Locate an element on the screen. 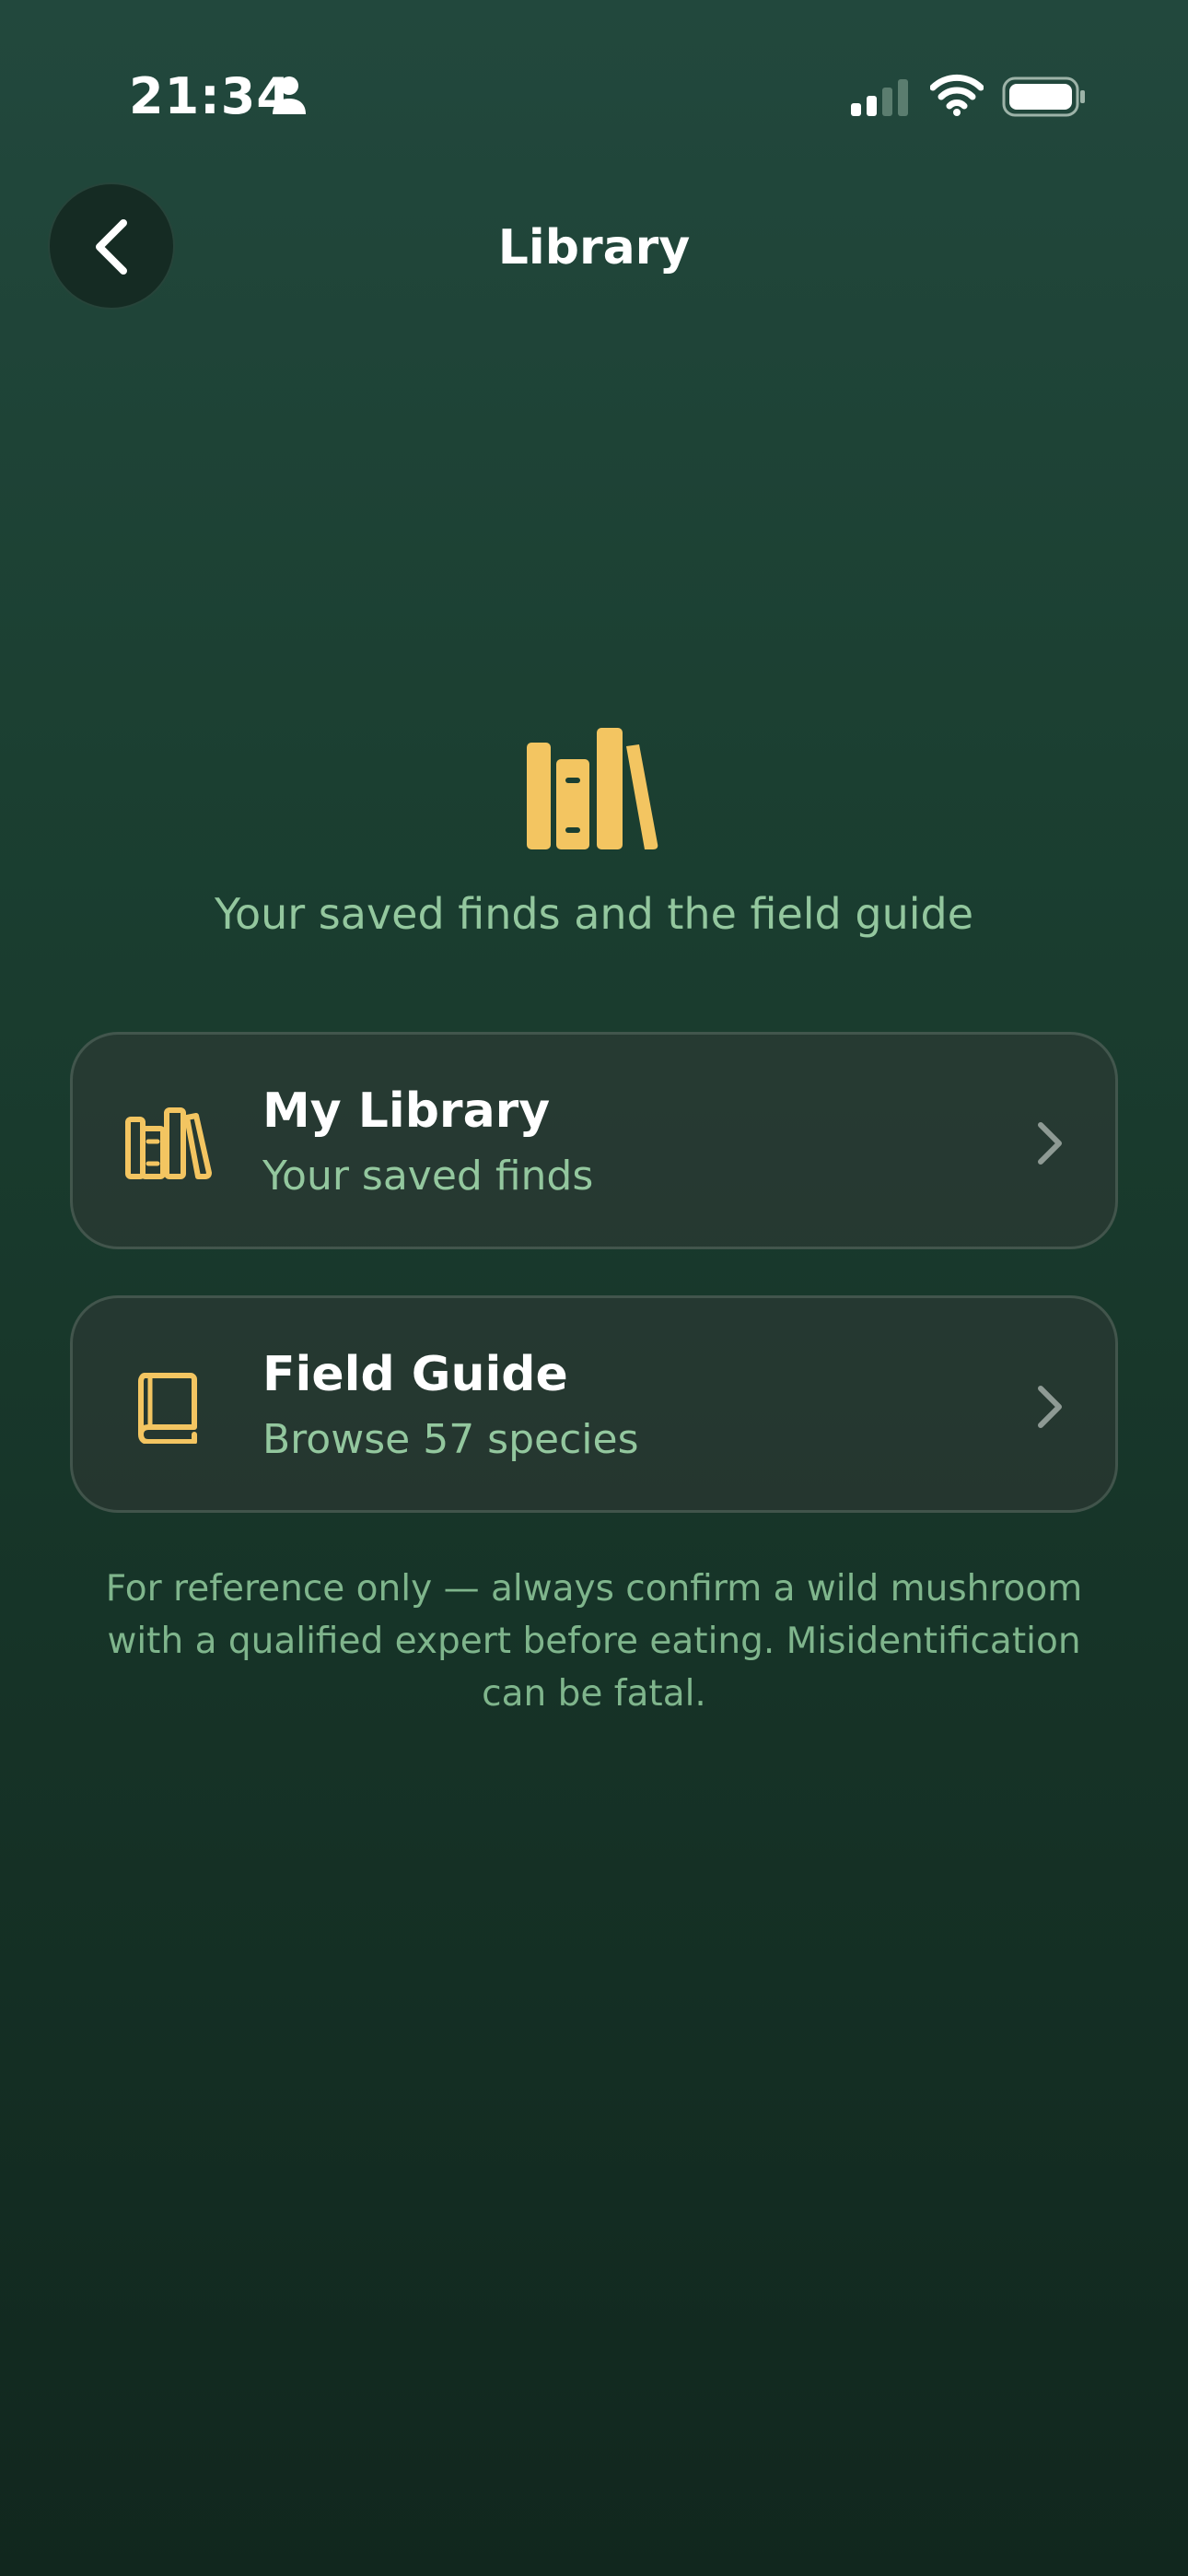  book-icon is located at coordinates (167, 1408).